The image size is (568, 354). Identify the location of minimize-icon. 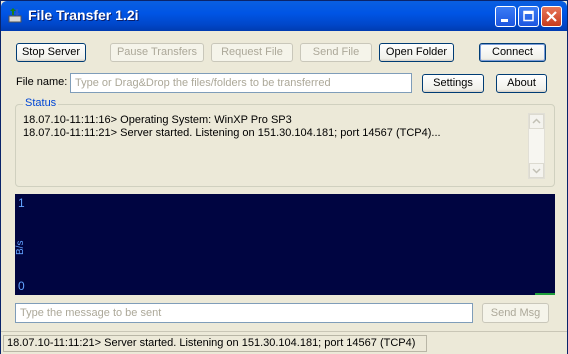
(504, 20).